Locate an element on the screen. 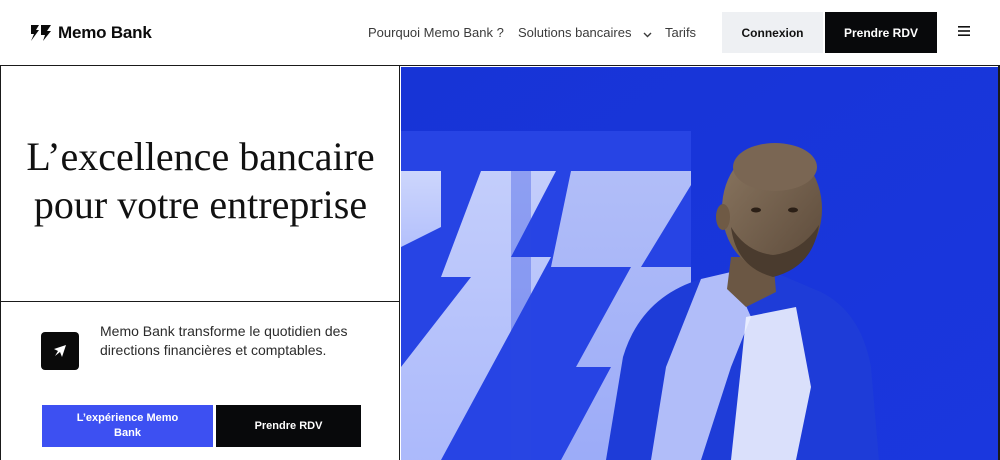 This screenshot has height=460, width=1000. nav-item-pourquoi: Pourquoi Memo Bank ? is located at coordinates (436, 32).